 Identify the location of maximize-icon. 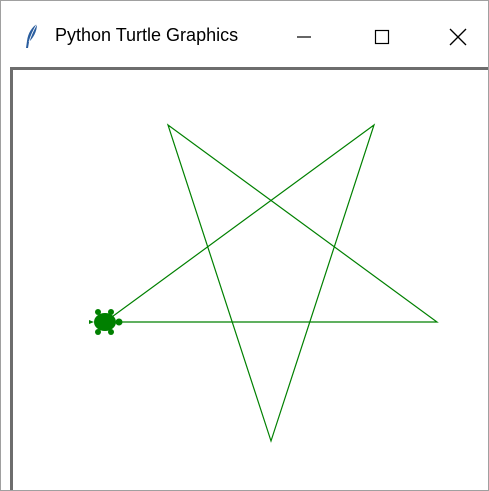
(382, 37).